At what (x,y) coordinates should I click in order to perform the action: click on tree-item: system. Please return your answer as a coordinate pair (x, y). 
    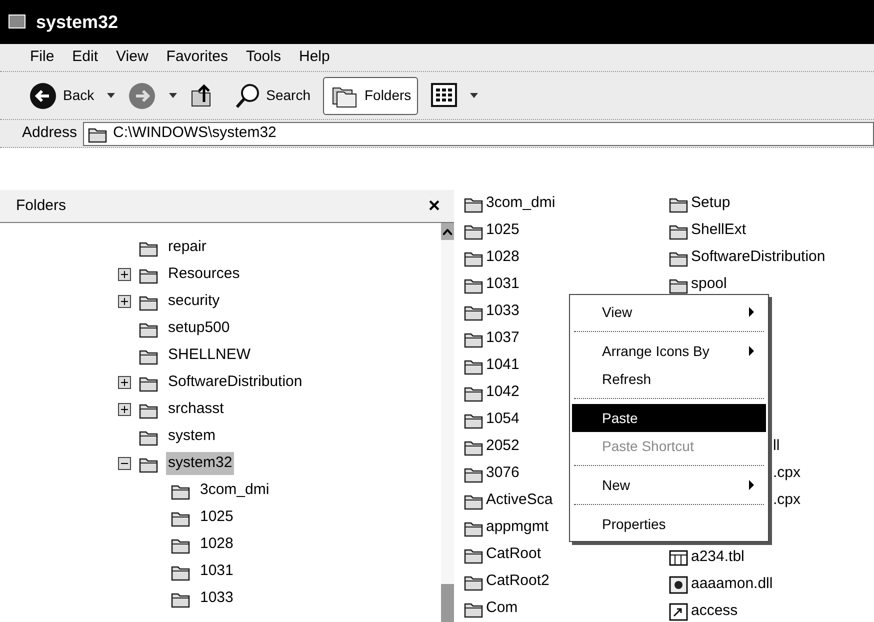
    Looking at the image, I should click on (192, 436).